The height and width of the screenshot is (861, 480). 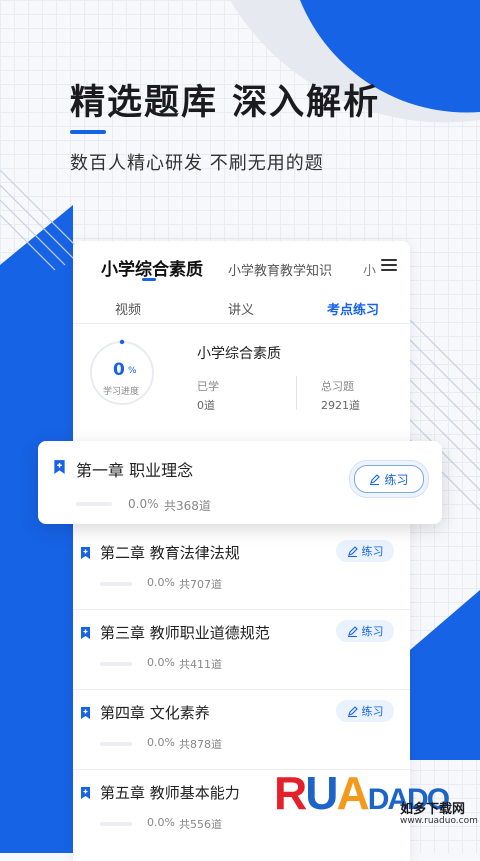 What do you see at coordinates (206, 405) in the screenshot?
I see `learned-value: 0道` at bounding box center [206, 405].